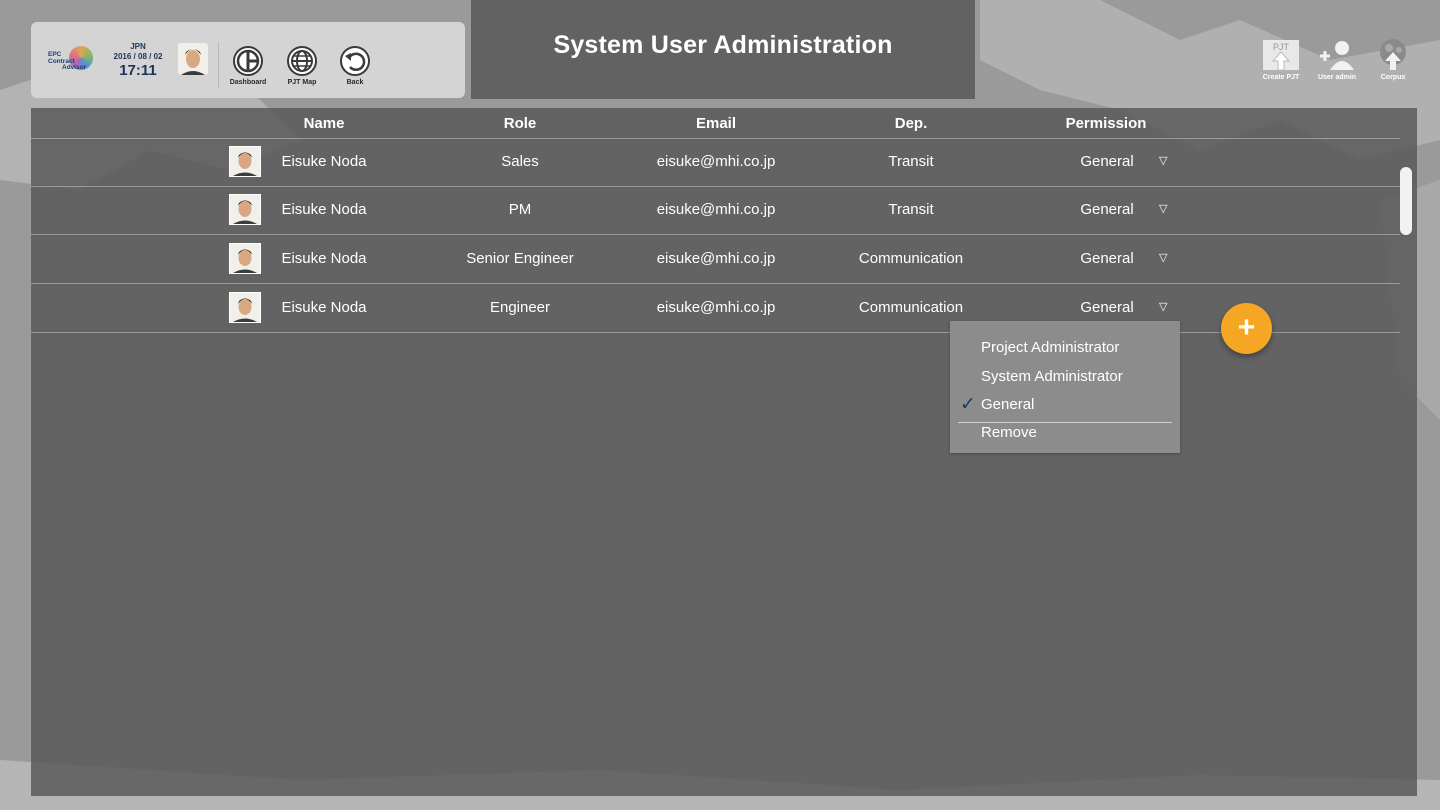 Image resolution: width=1440 pixels, height=810 pixels. What do you see at coordinates (520, 123) in the screenshot?
I see `column-header-role: Role` at bounding box center [520, 123].